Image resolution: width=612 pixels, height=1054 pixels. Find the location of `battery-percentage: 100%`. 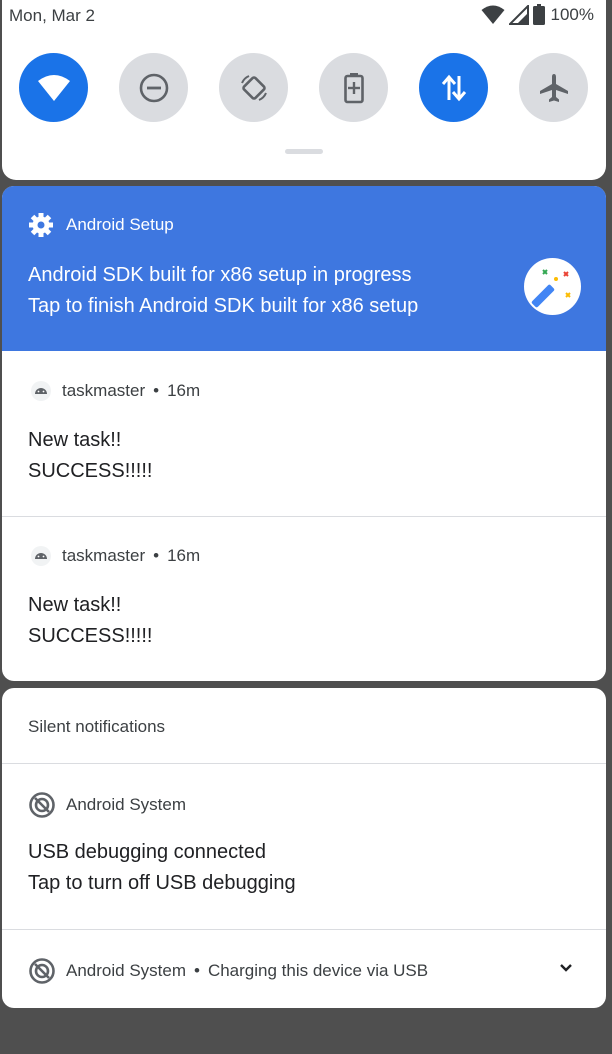

battery-percentage: 100% is located at coordinates (572, 14).